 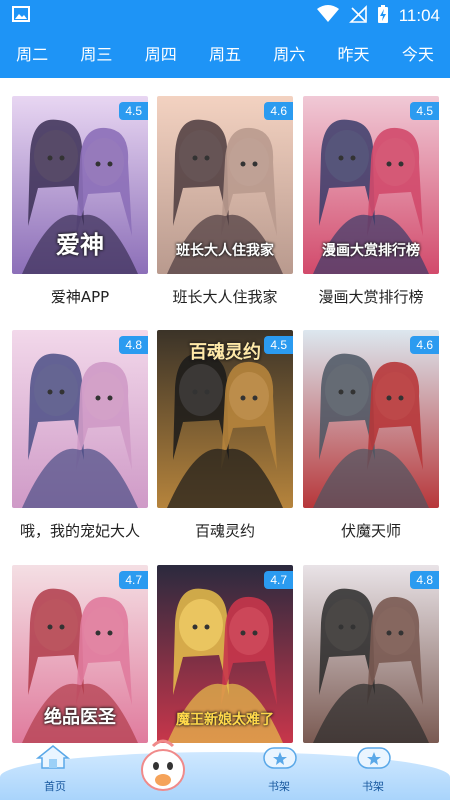 I want to click on cover-title-art: 绝品医圣, so click(x=80, y=717).